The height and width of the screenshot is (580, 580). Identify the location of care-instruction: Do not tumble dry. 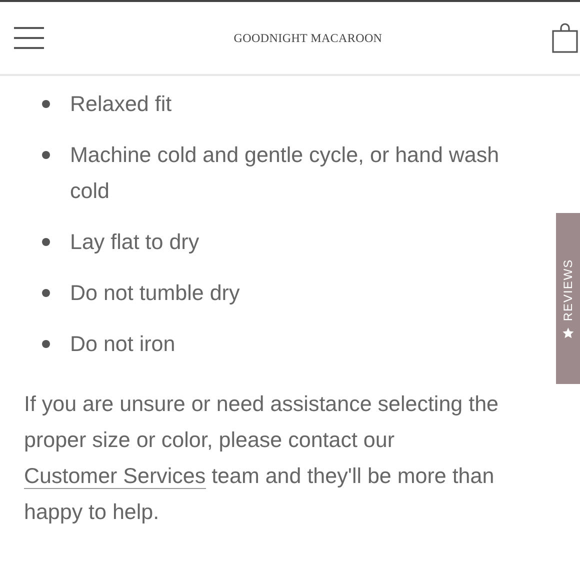
(155, 293).